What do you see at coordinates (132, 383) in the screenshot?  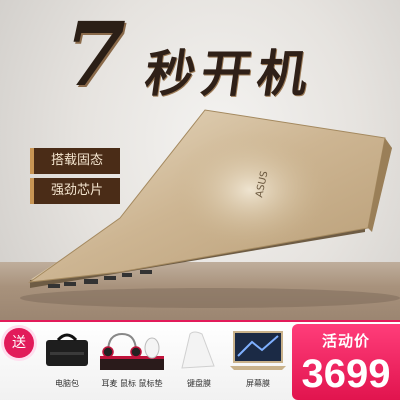 I see `accessory-label: 耳麦 鼠标 鼠标垫` at bounding box center [132, 383].